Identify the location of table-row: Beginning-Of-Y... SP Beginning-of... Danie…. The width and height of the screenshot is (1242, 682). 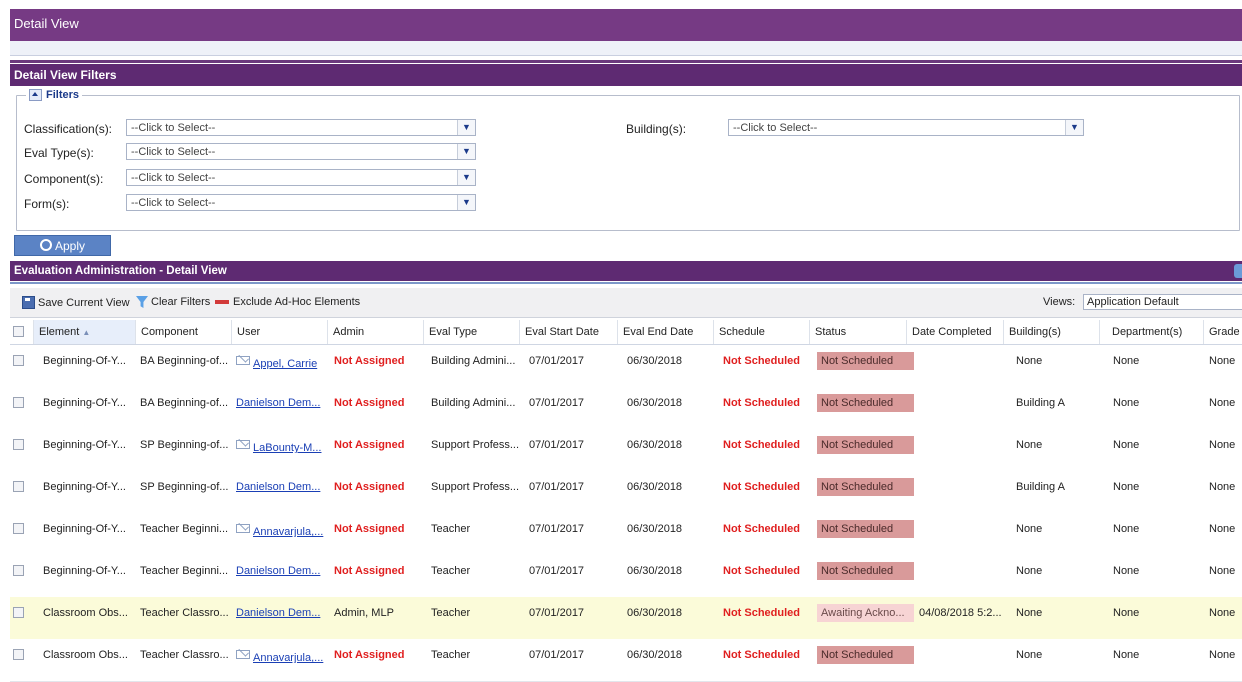
(626, 492).